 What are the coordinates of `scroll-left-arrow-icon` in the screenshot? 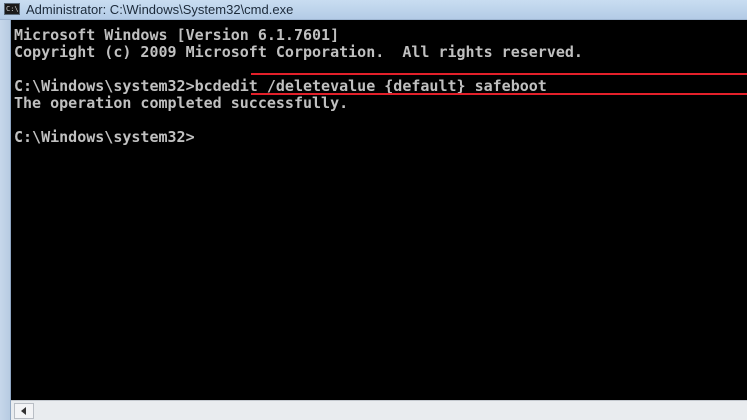 It's located at (23, 411).